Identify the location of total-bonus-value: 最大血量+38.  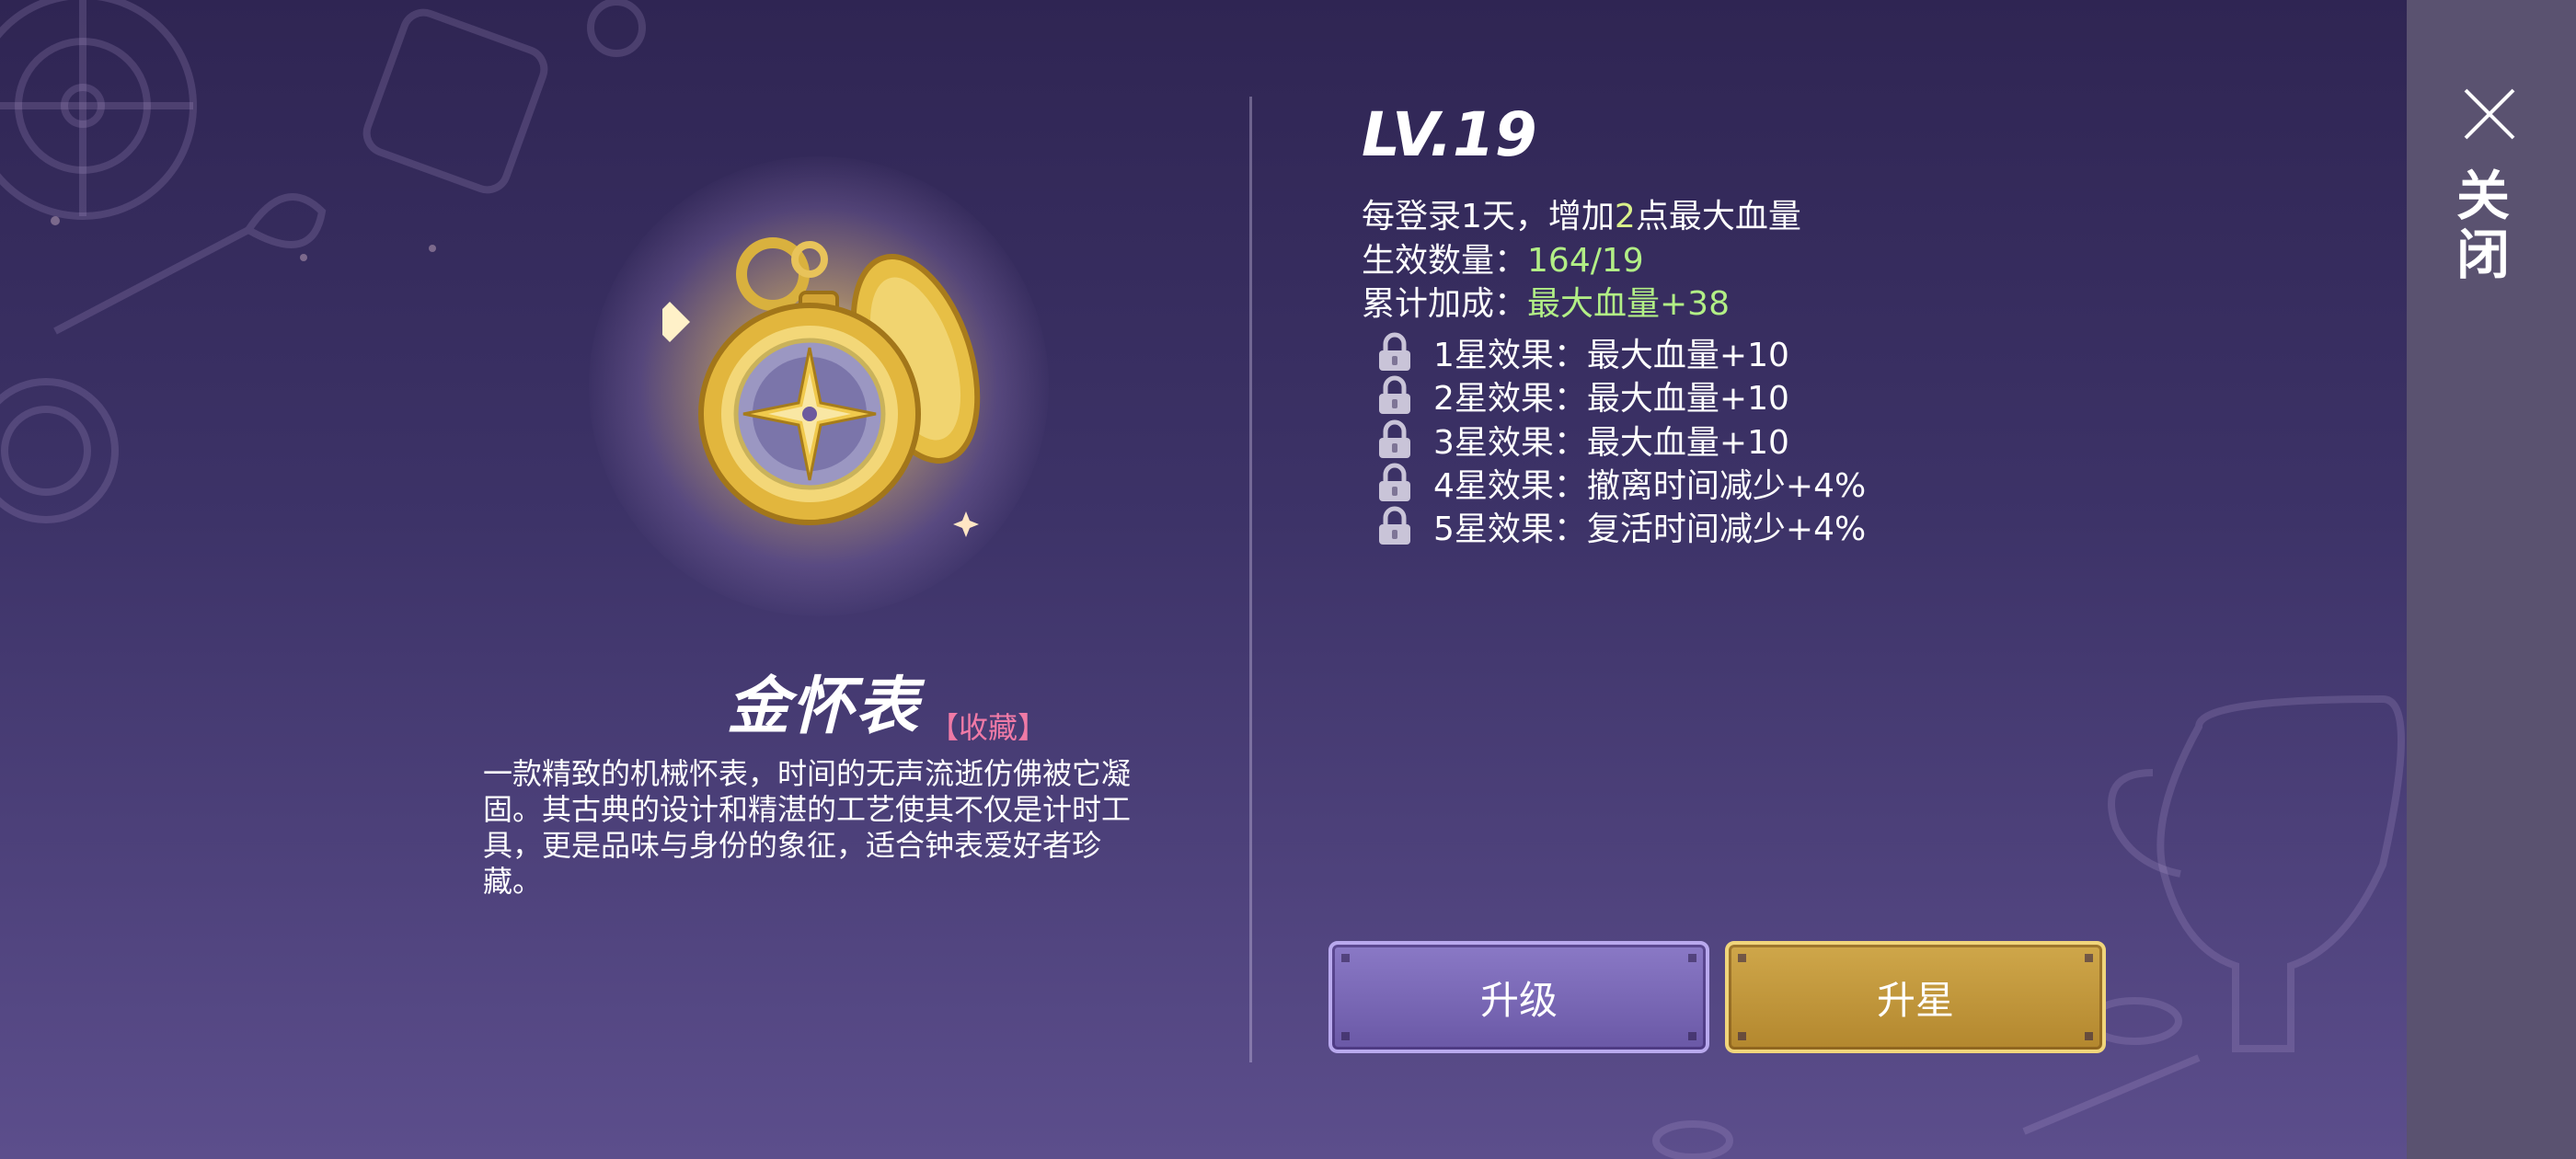
(1628, 304).